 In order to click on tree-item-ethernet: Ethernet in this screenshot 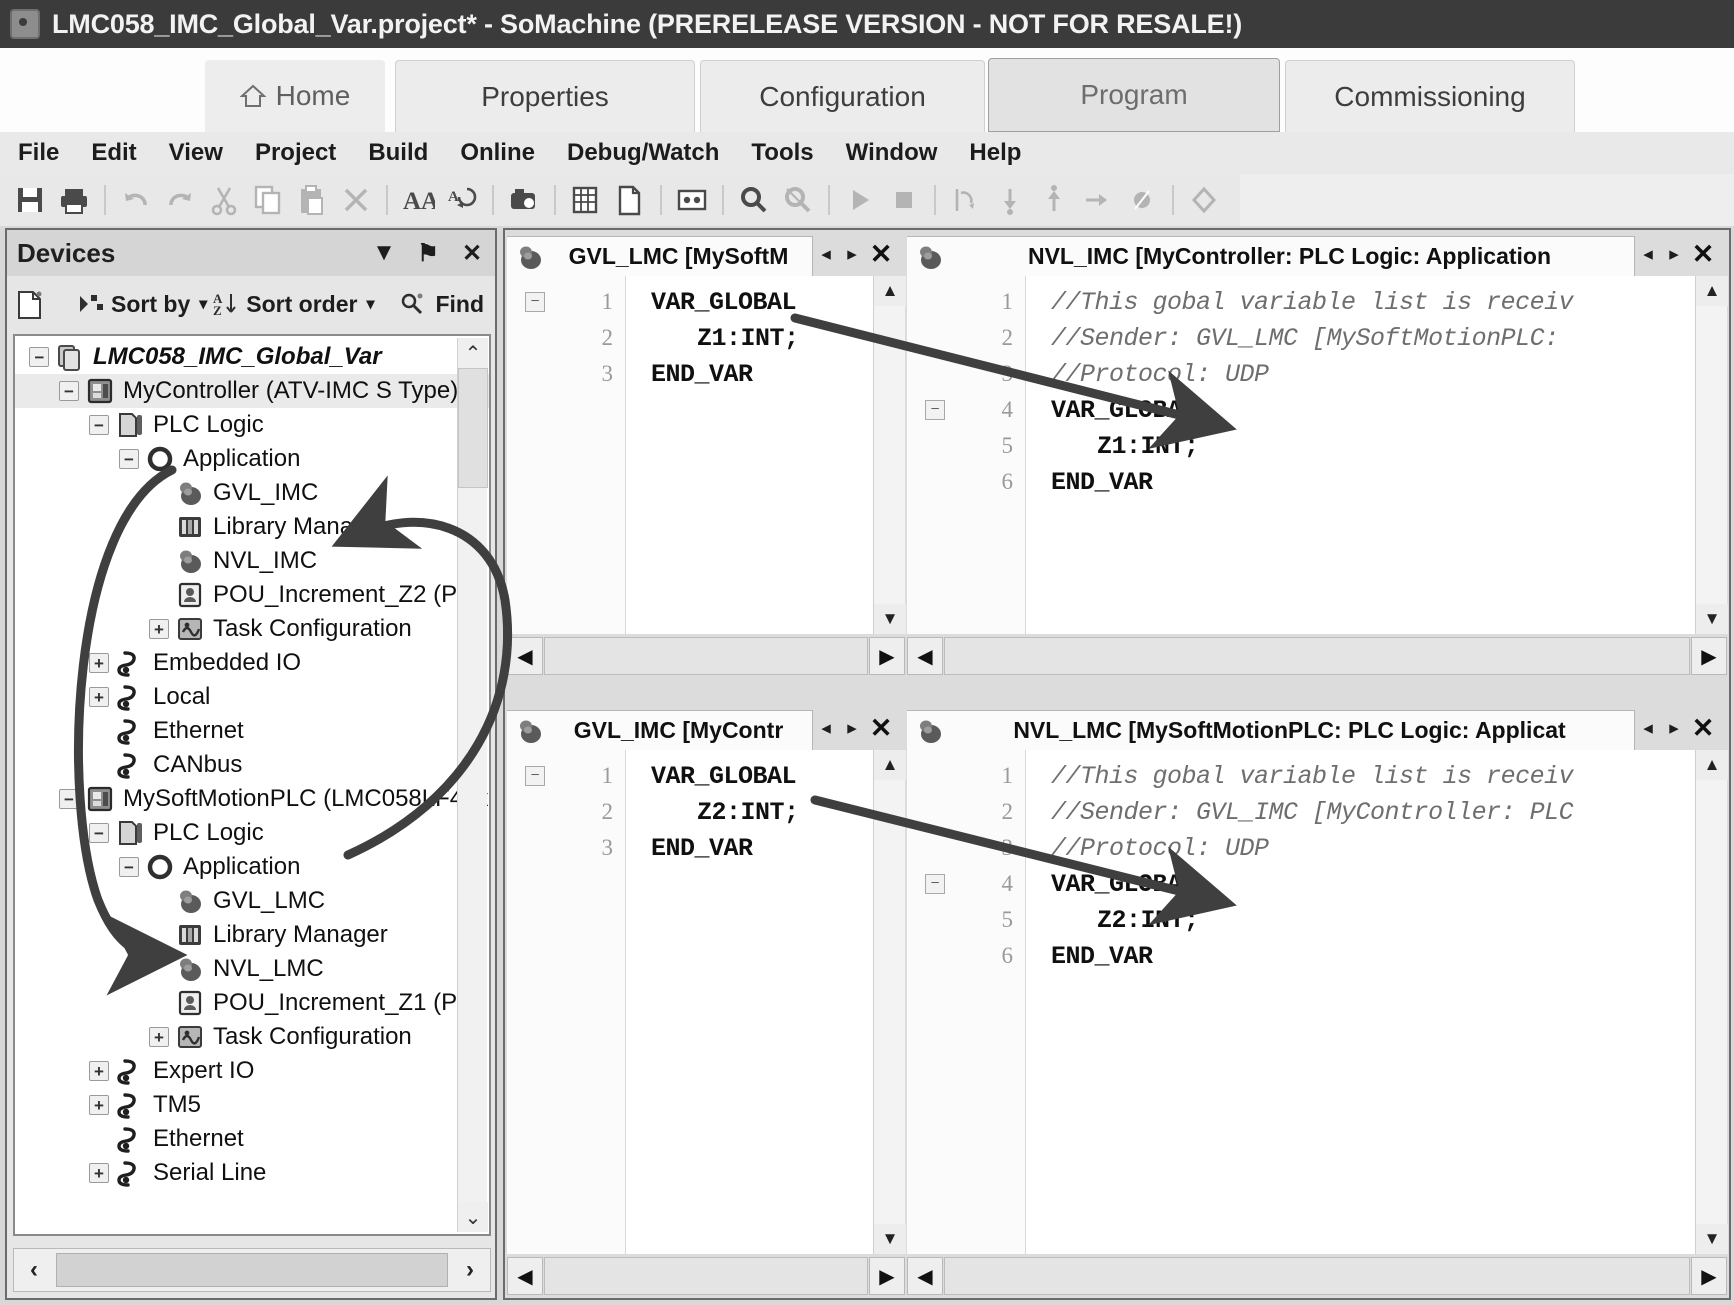, I will do `click(252, 731)`.